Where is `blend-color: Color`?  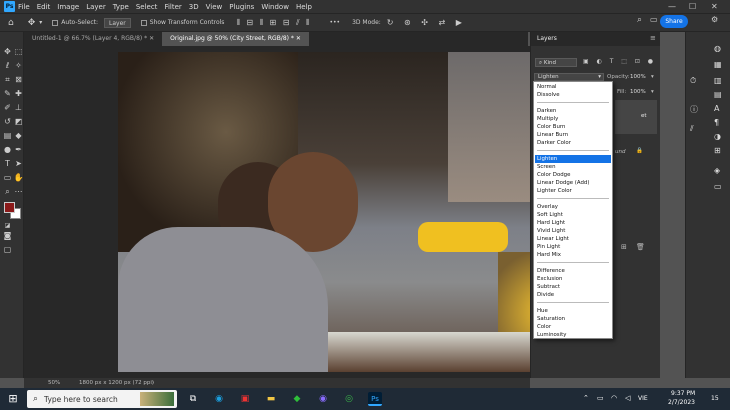
blend-color: Color is located at coordinates (573, 327).